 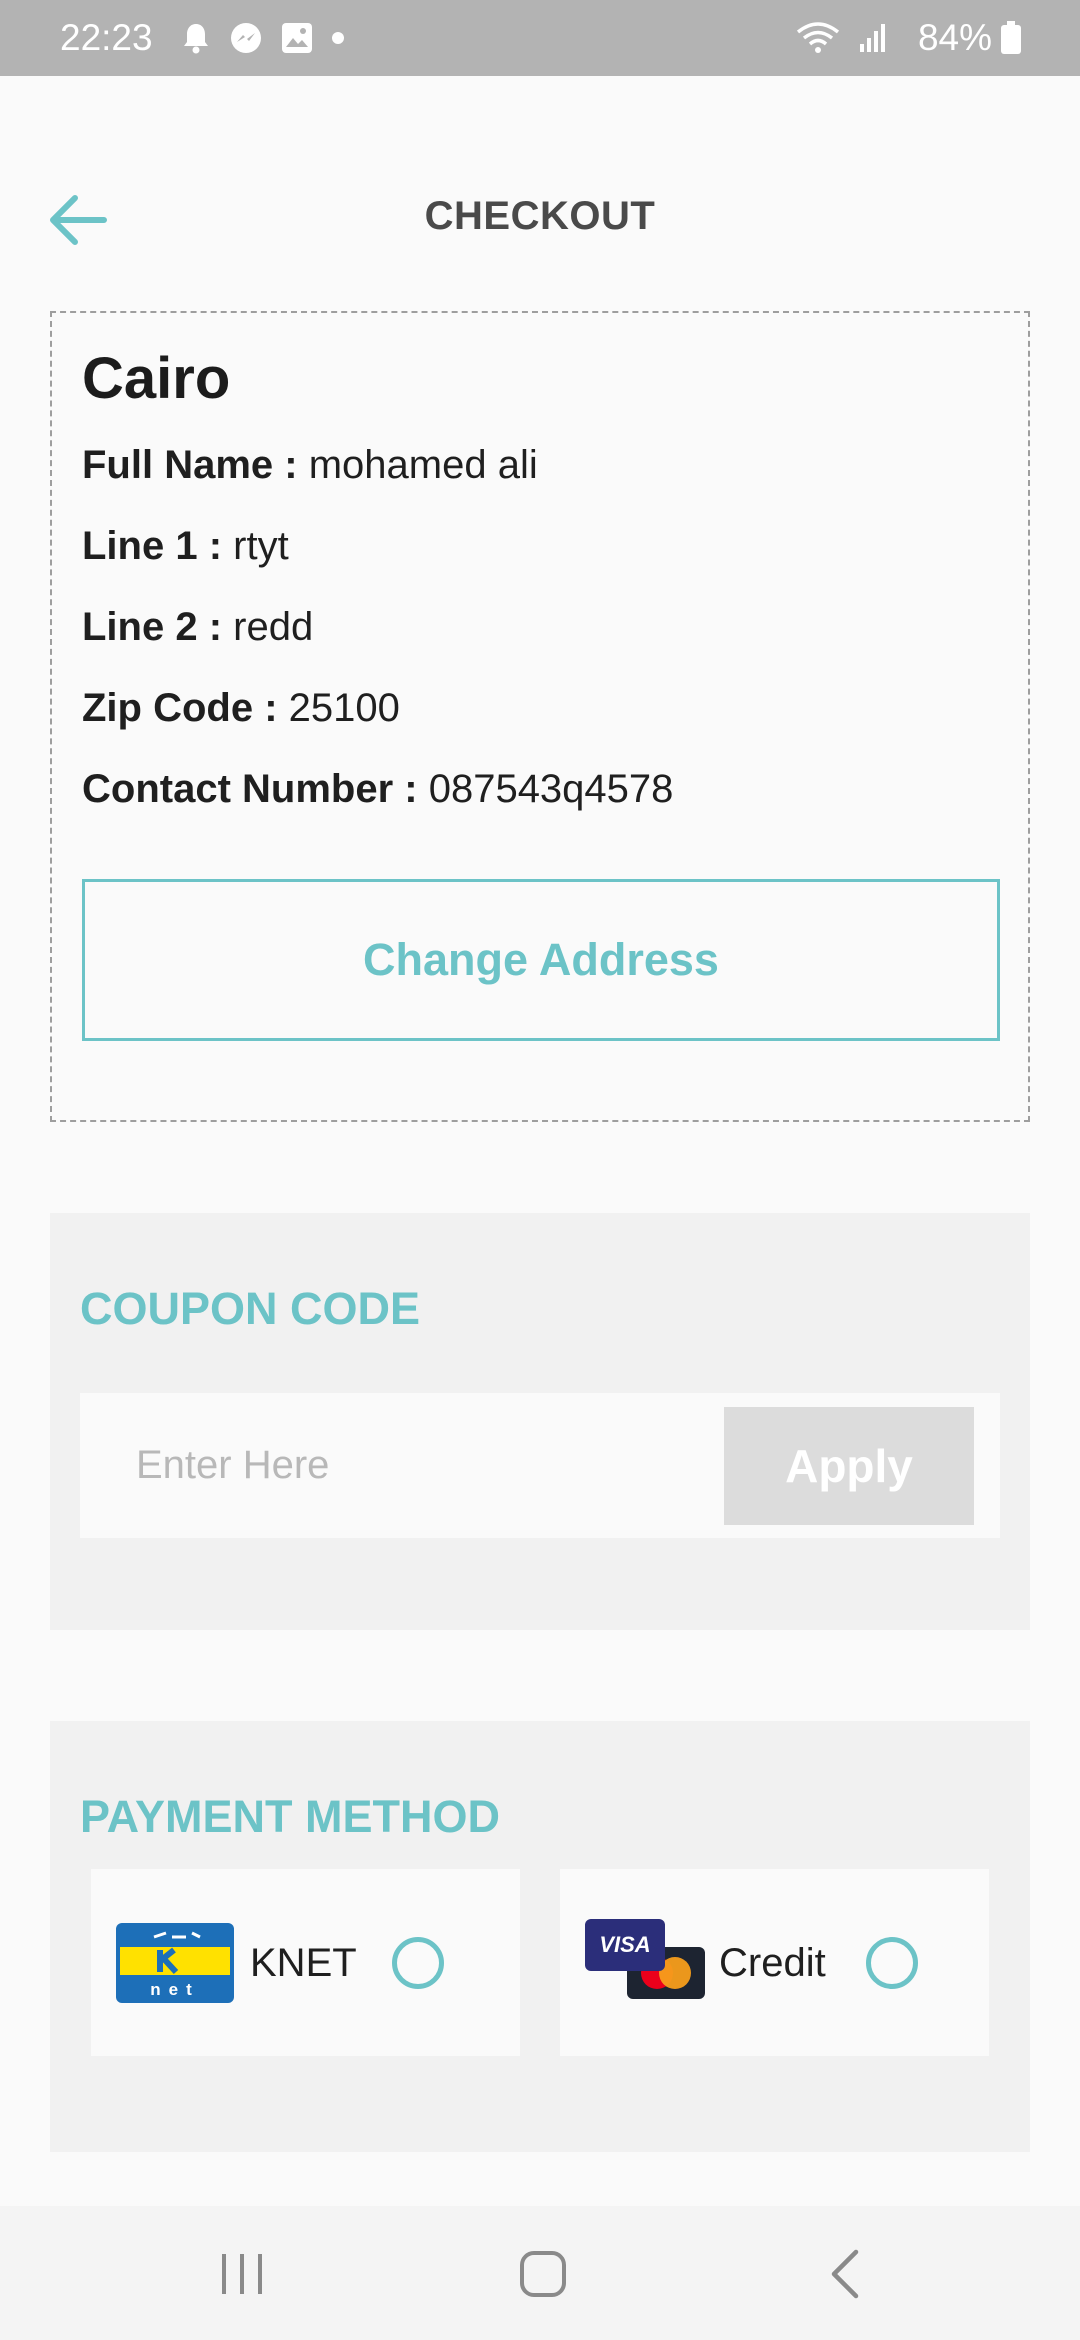 What do you see at coordinates (175, 1965) in the screenshot?
I see `knet-logo: net` at bounding box center [175, 1965].